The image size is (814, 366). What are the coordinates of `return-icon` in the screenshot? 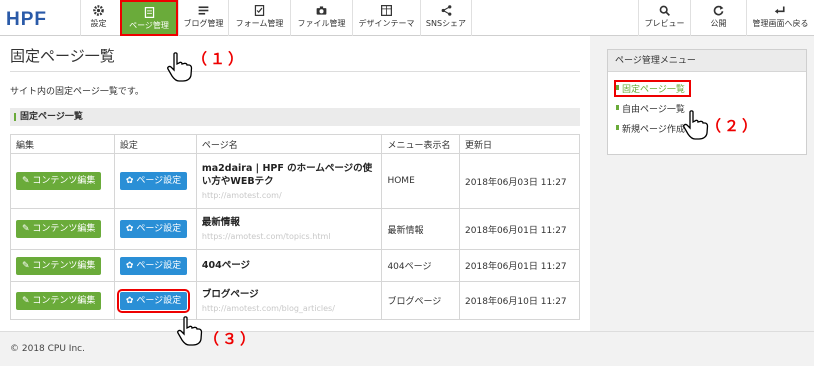 It's located at (780, 9).